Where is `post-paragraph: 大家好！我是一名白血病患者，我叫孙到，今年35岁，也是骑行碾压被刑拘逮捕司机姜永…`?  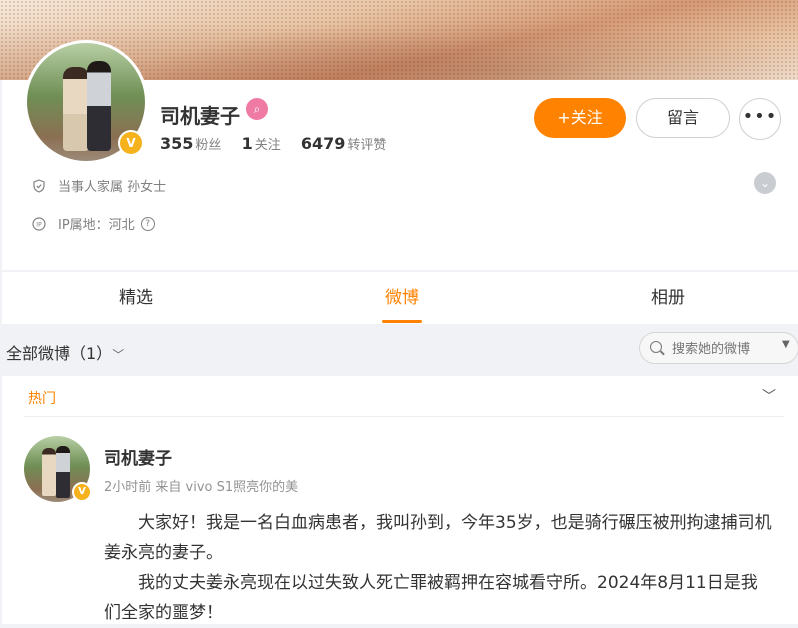
post-paragraph: 大家好！我是一名白血病患者，我叫孙到，今年35岁，也是骑行碾压被刑拘逮捕司机姜永… is located at coordinates (438, 538).